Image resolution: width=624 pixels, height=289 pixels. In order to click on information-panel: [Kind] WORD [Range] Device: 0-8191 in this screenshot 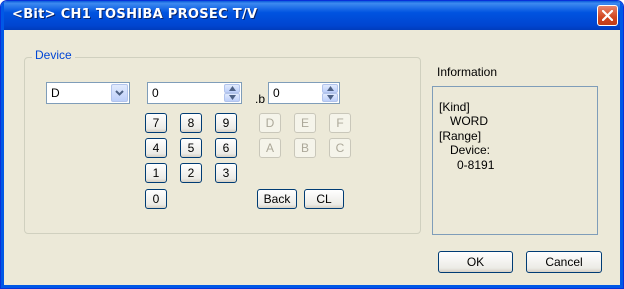, I will do `click(515, 160)`.